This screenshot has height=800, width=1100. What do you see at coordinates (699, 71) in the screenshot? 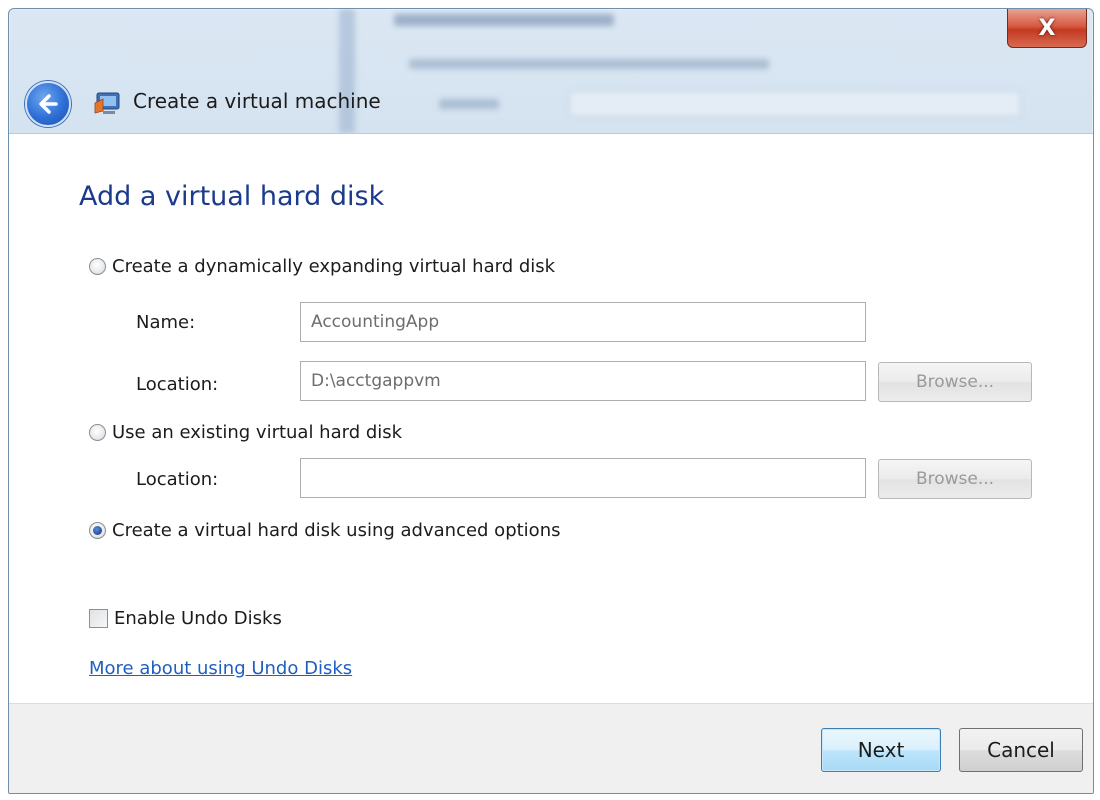
I see `background-window-blur` at bounding box center [699, 71].